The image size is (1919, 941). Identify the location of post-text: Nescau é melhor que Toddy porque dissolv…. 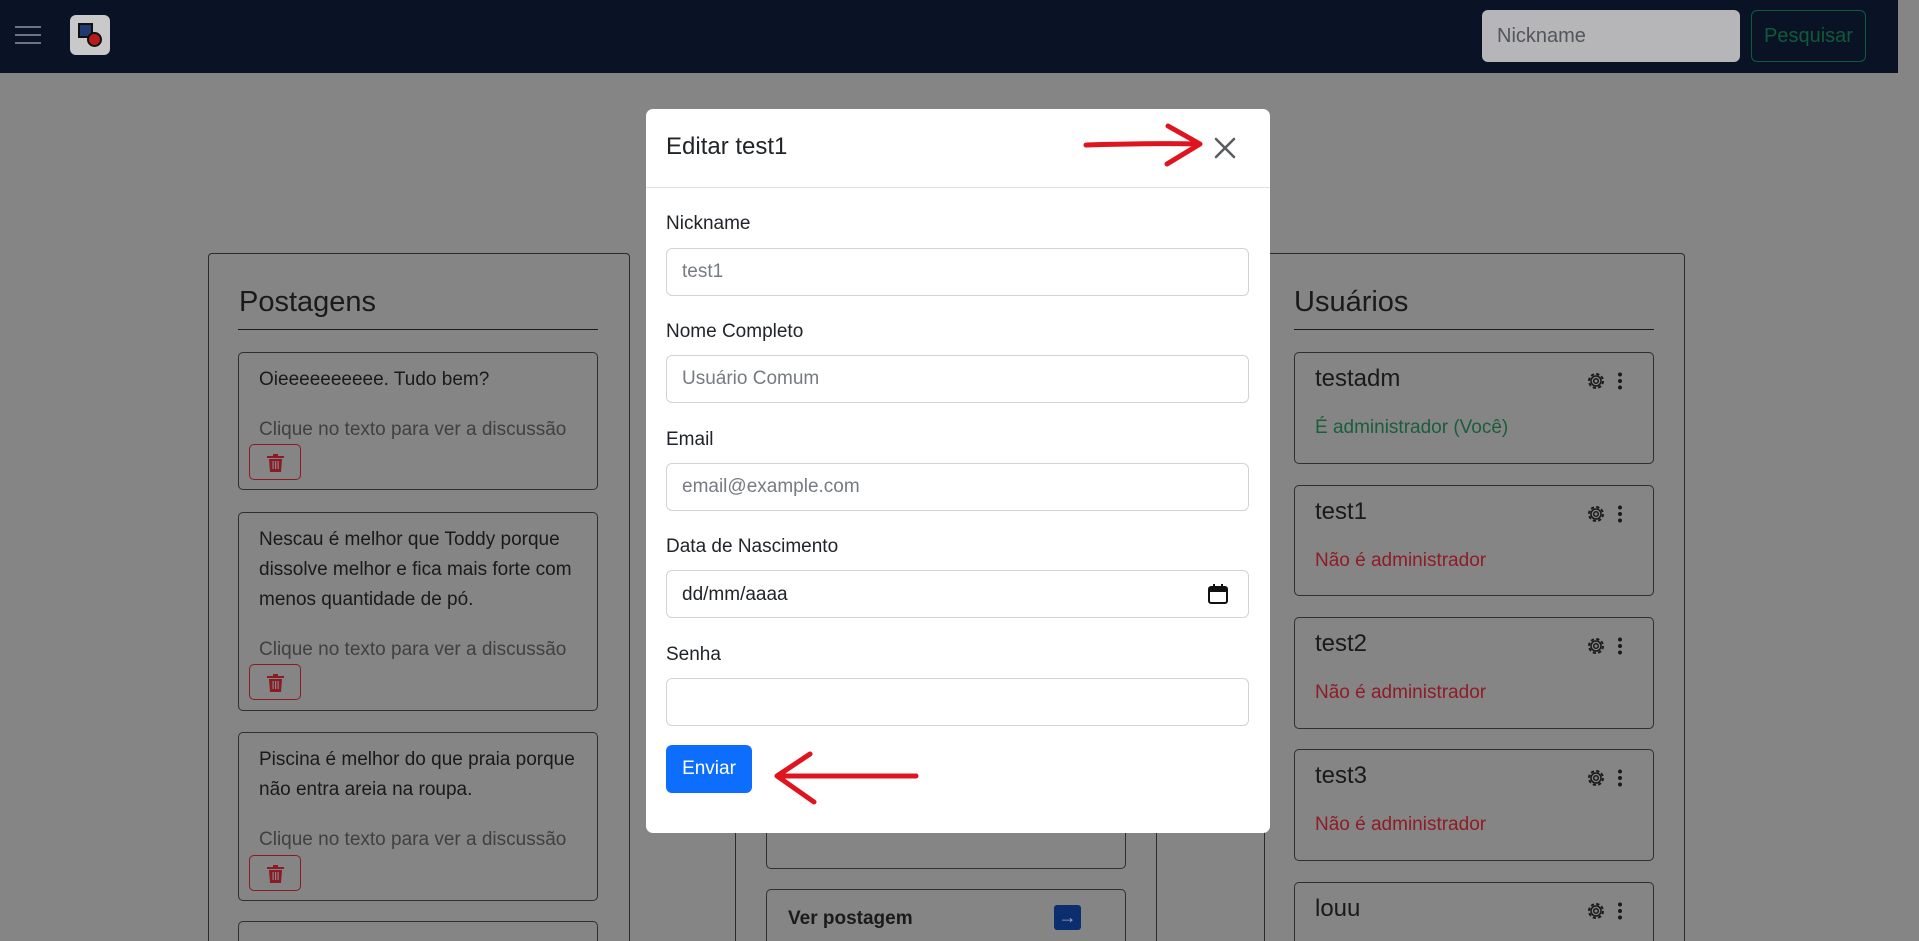
(424, 570).